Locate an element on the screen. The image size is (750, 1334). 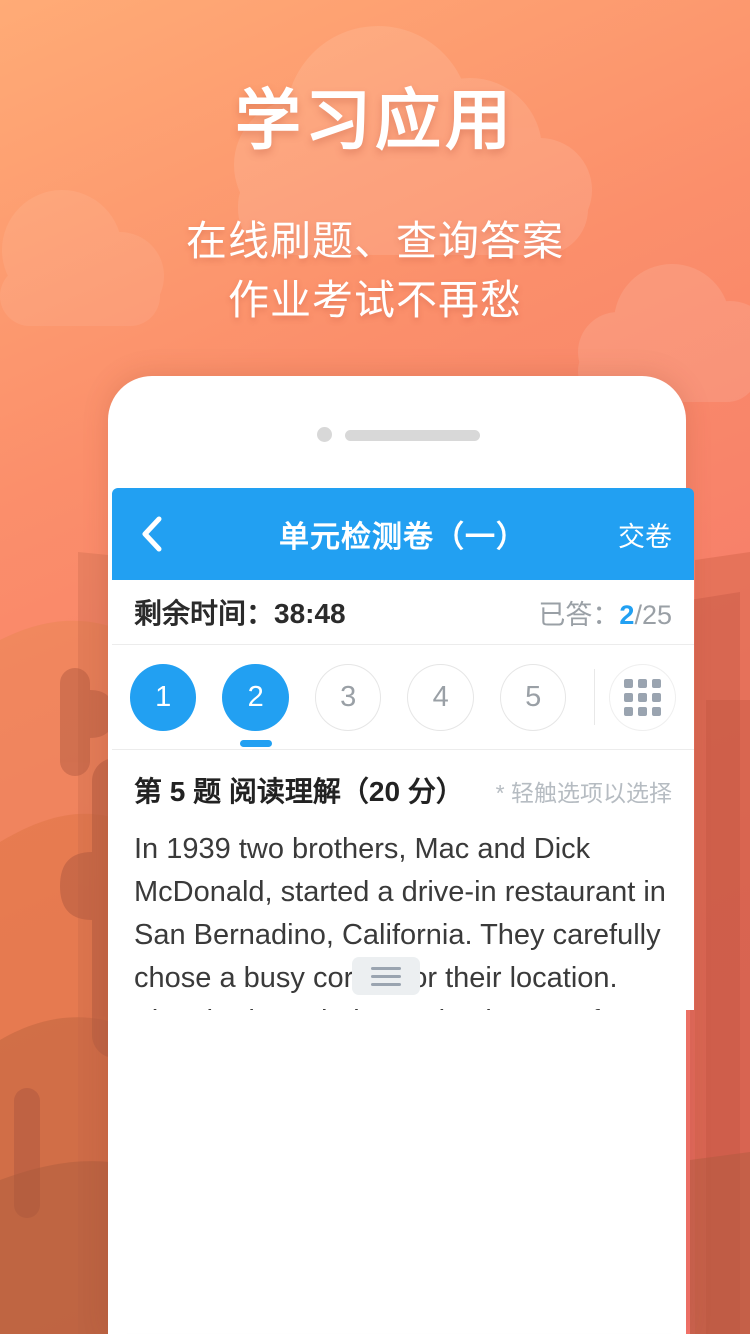
pager-item-label: 4 is located at coordinates (440, 696).